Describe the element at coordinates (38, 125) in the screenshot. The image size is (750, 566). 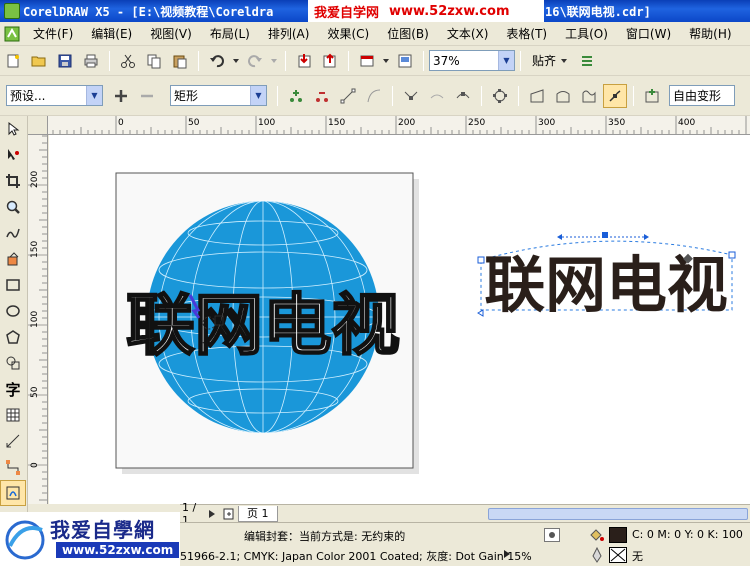
I see `ruler-origin` at that location.